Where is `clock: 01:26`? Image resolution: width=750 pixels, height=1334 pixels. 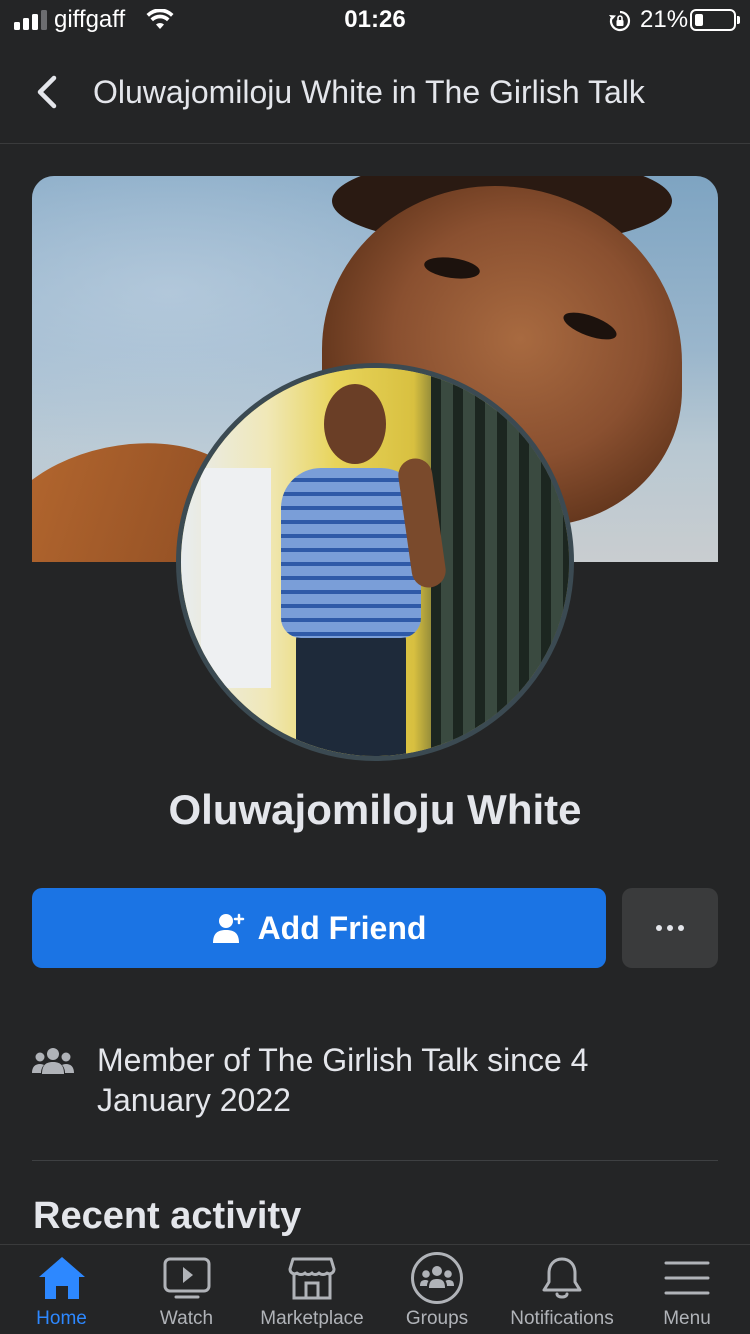
clock: 01:26 is located at coordinates (375, 19).